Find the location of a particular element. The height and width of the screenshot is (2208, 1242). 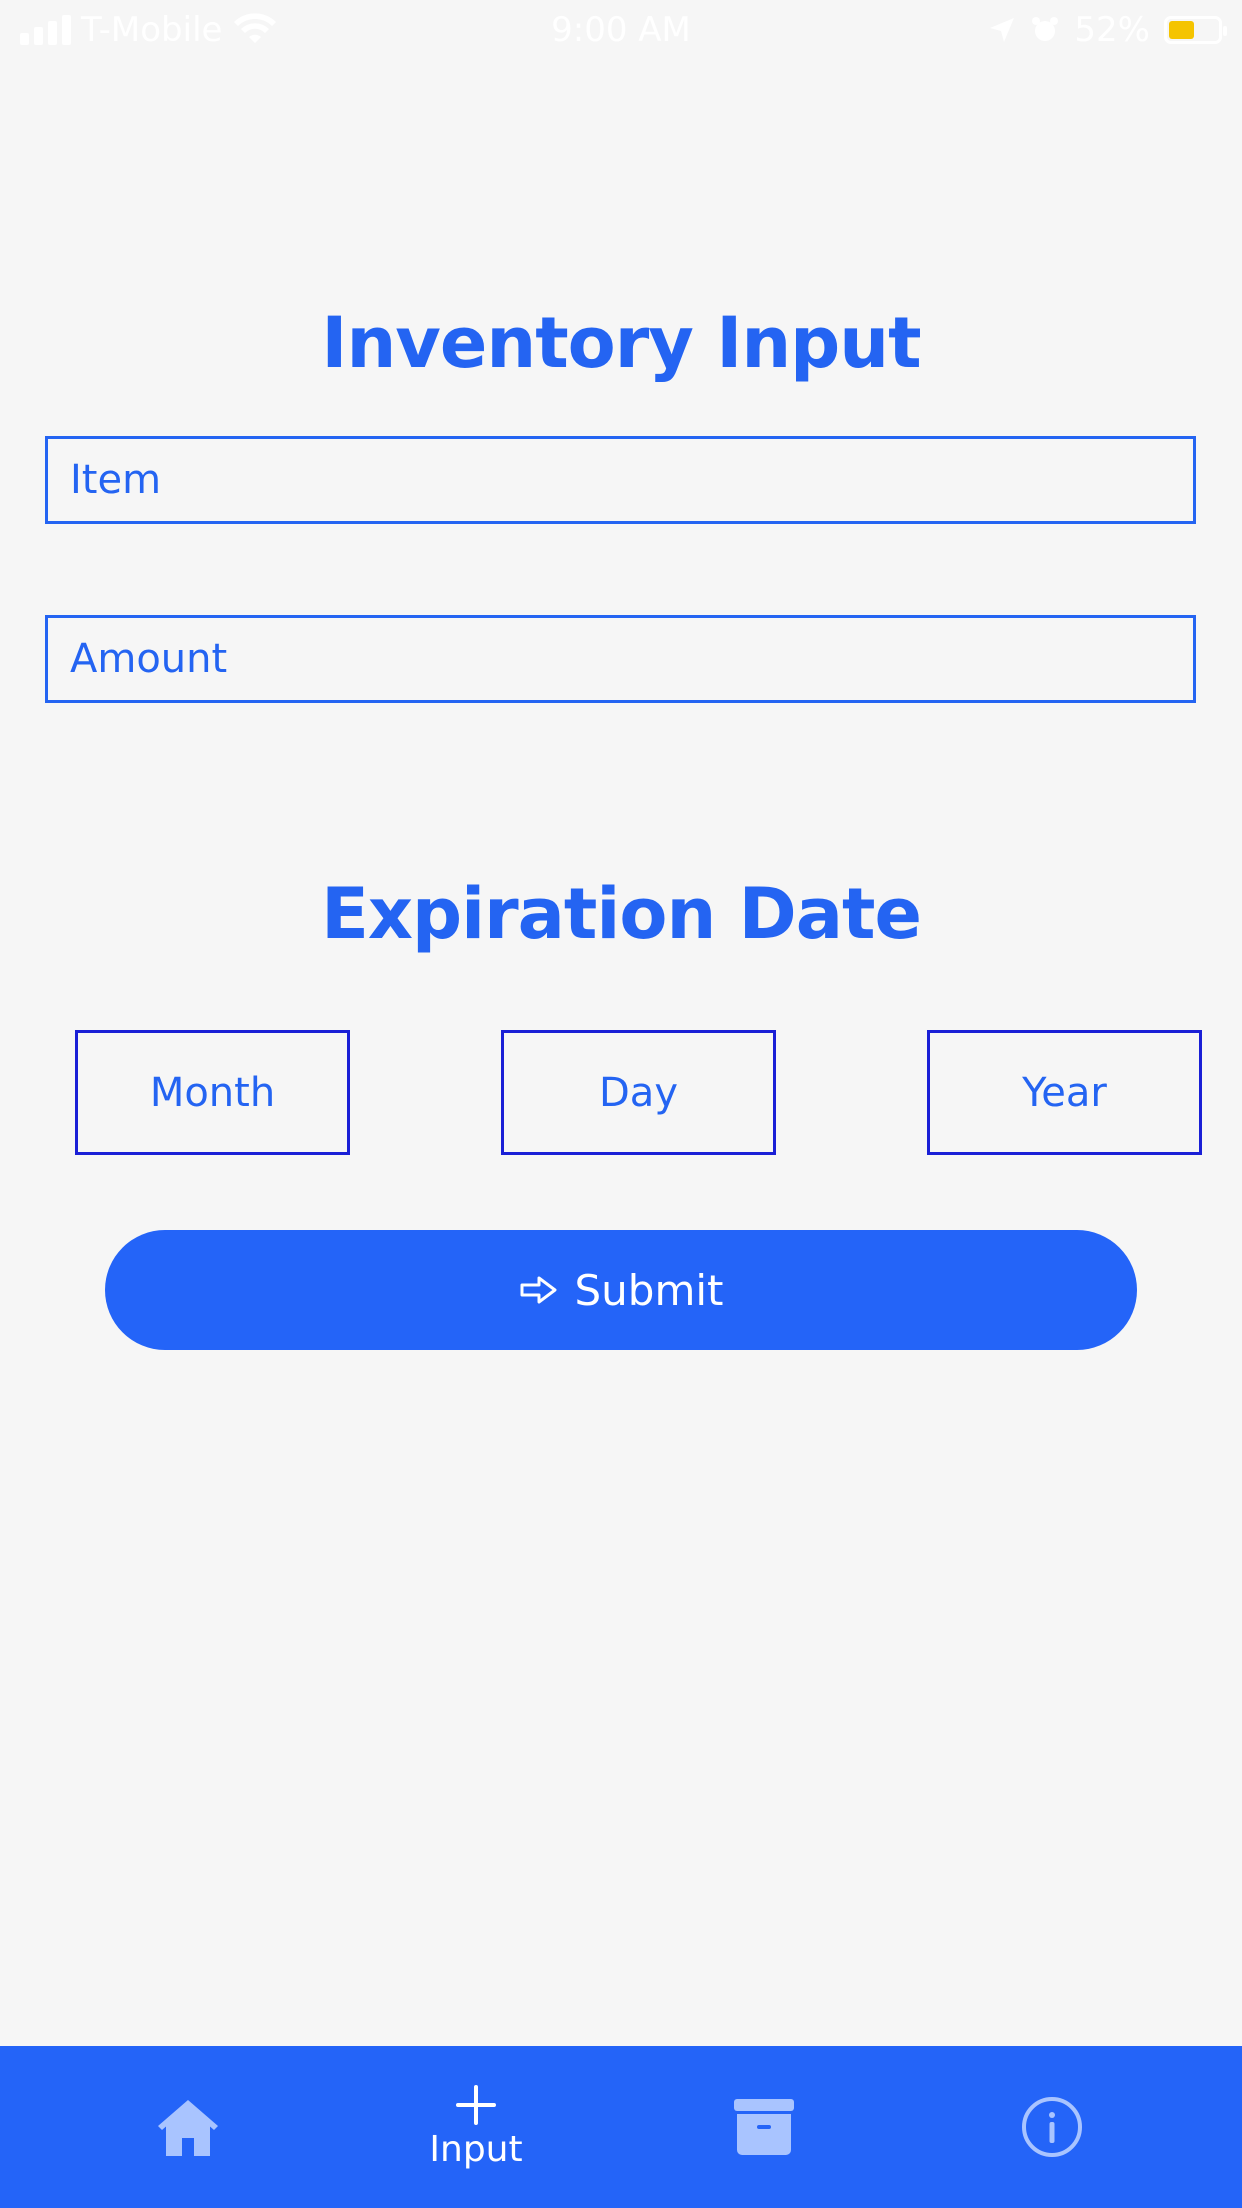

battery-fill is located at coordinates (1181, 30).